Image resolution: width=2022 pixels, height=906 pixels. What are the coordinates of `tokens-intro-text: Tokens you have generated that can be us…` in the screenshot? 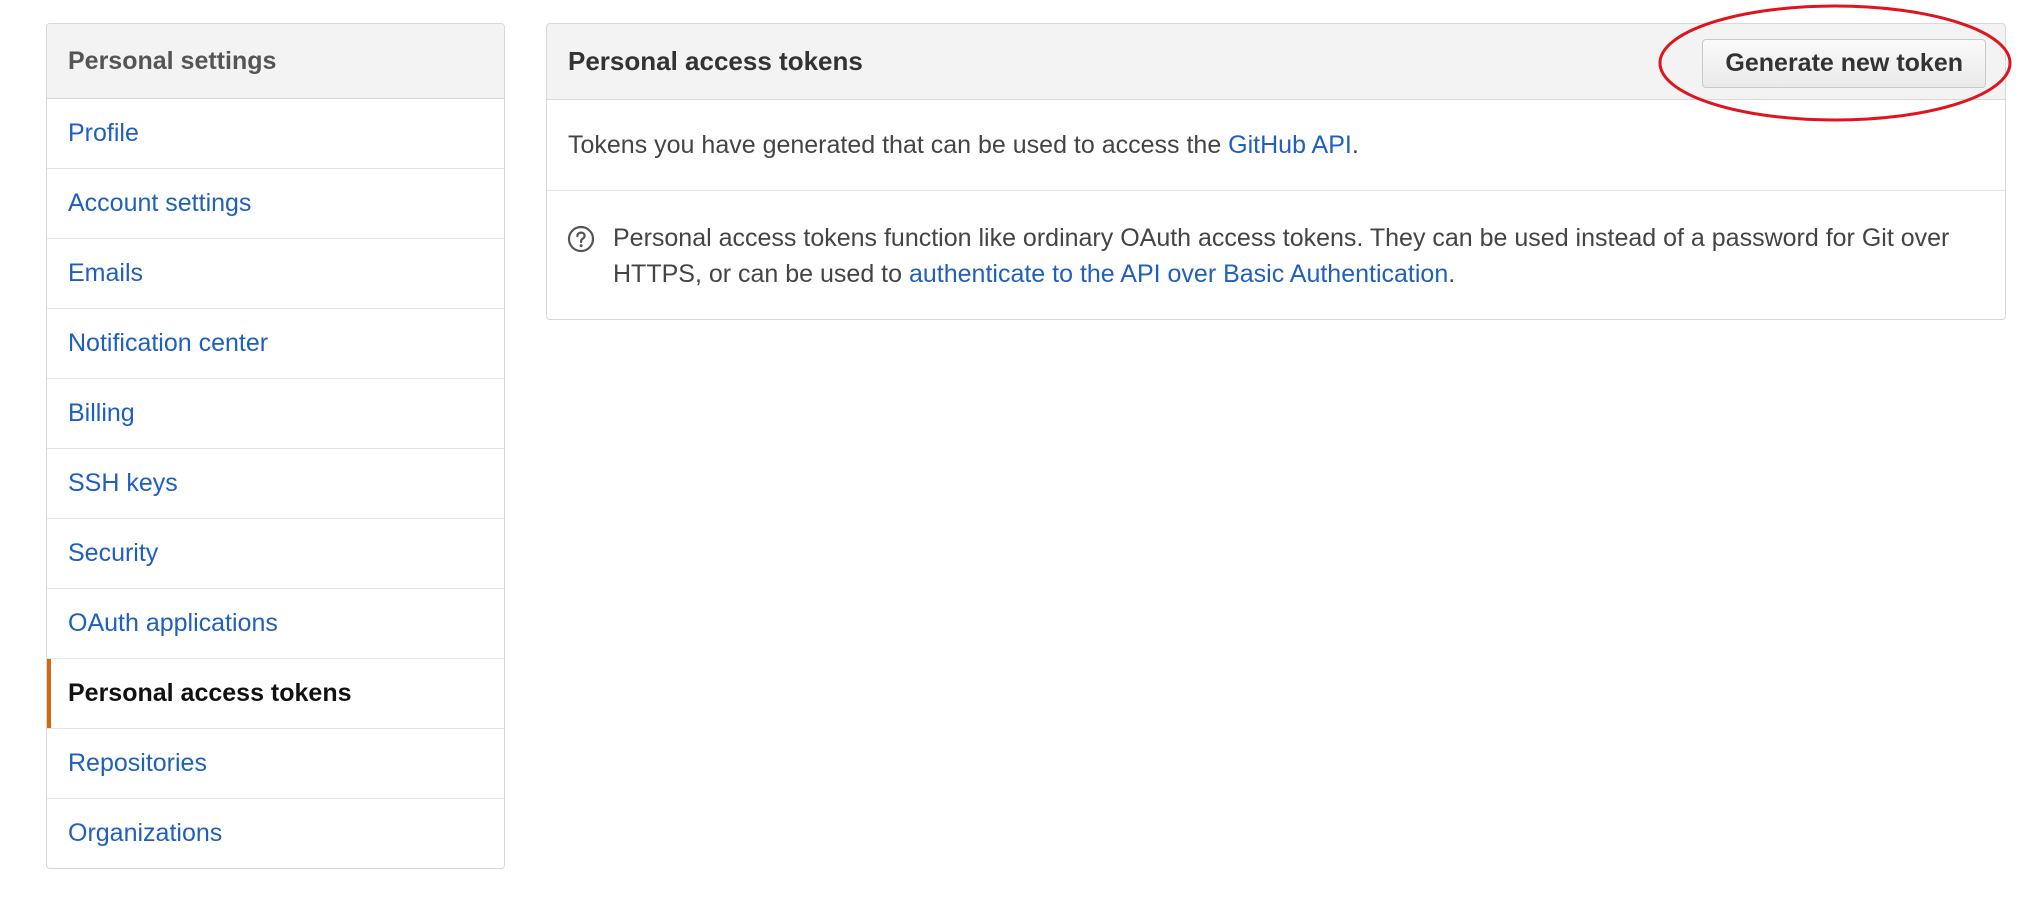 It's located at (963, 145).